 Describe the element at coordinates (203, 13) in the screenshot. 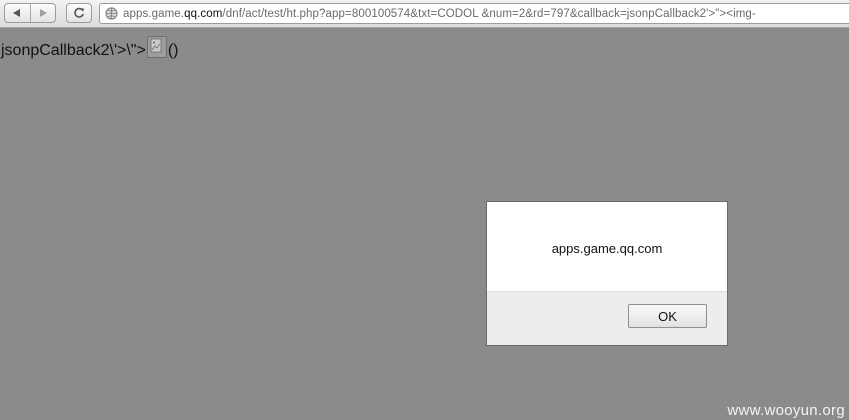

I see `url-host-domain: qq.com` at that location.